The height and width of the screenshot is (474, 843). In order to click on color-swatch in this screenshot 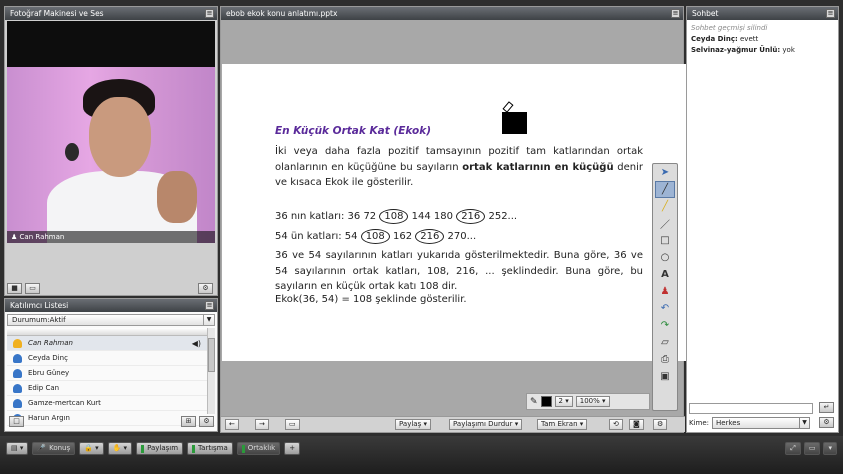, I will do `click(546, 401)`.